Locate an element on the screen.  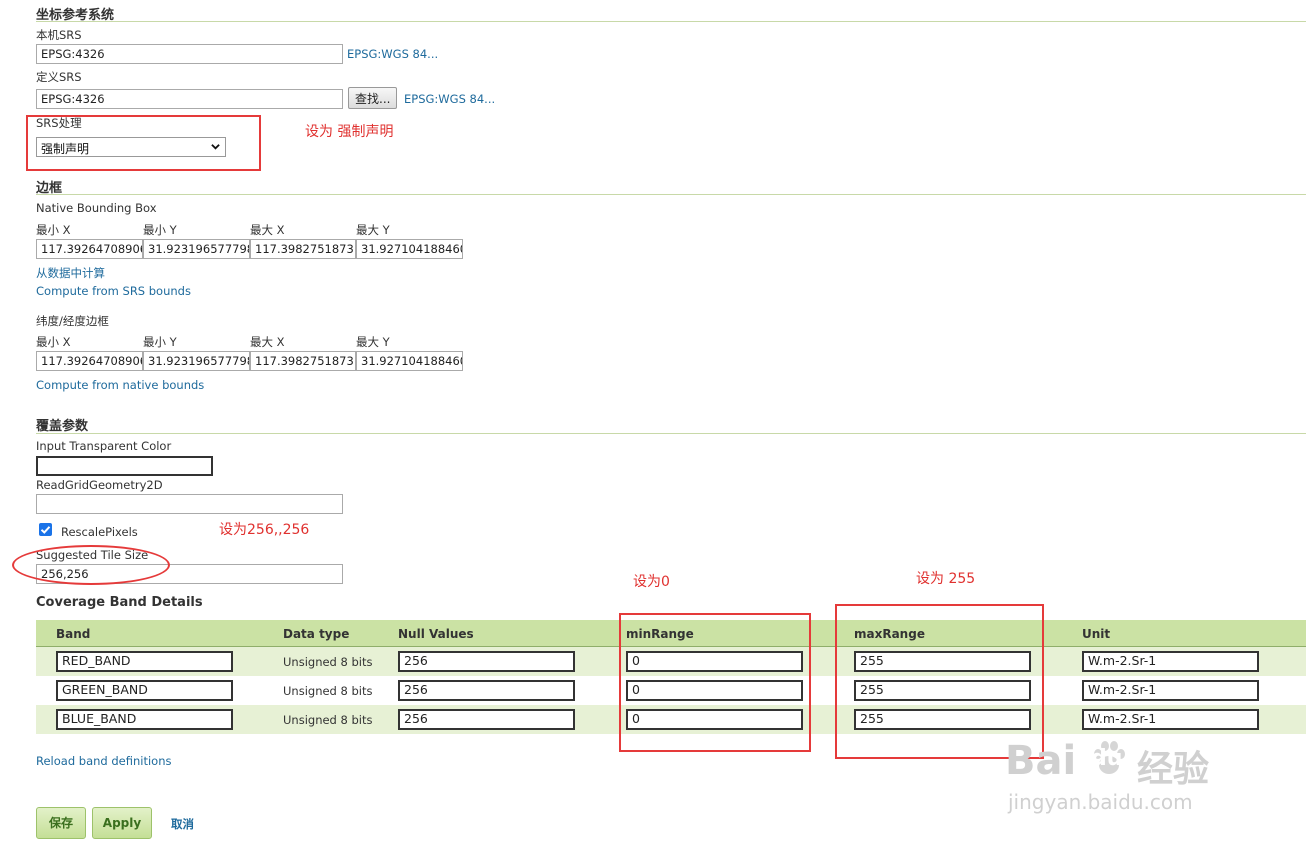
latlon-maxy-label: 最大 Y is located at coordinates (373, 342).